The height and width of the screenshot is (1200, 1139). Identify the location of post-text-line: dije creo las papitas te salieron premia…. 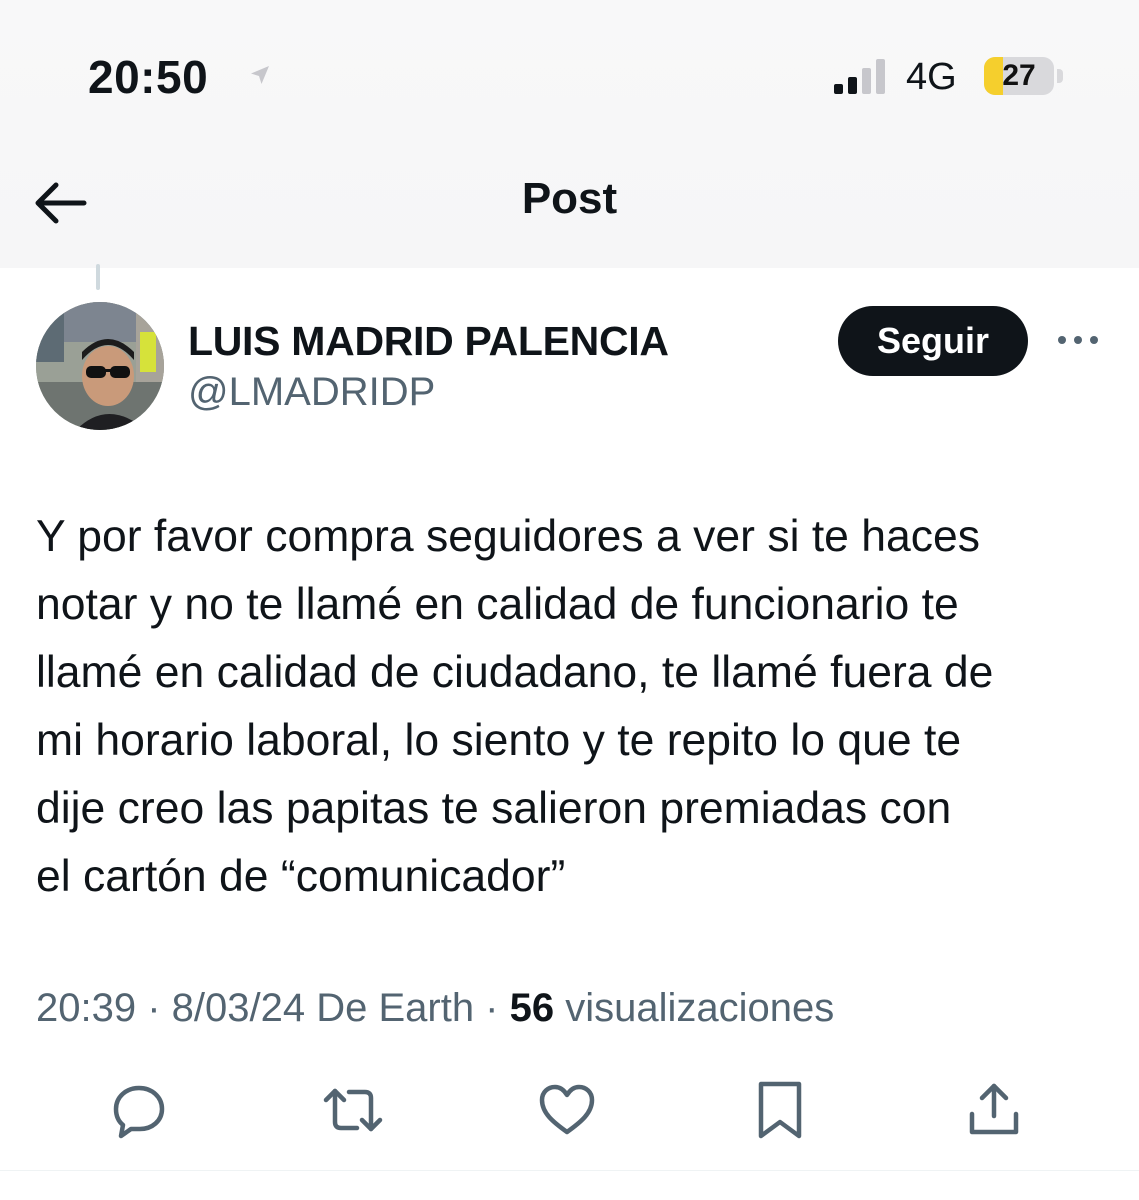
(494, 808).